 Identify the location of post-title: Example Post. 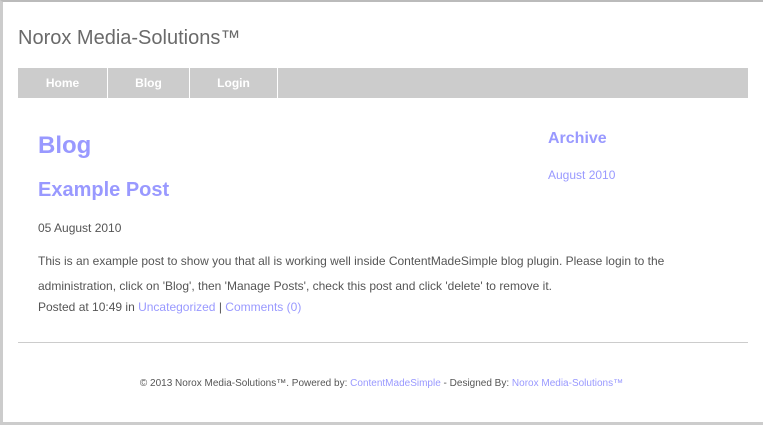
(104, 190).